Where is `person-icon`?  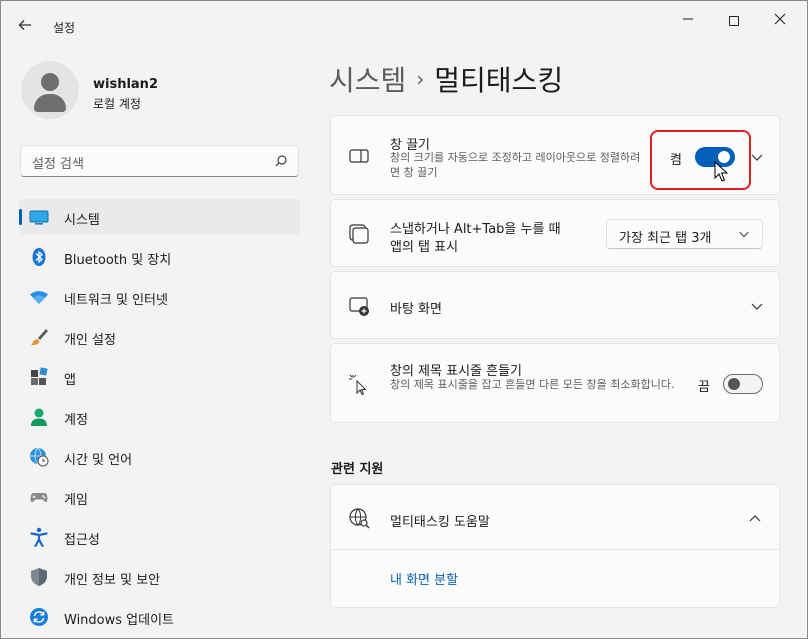
person-icon is located at coordinates (39, 417).